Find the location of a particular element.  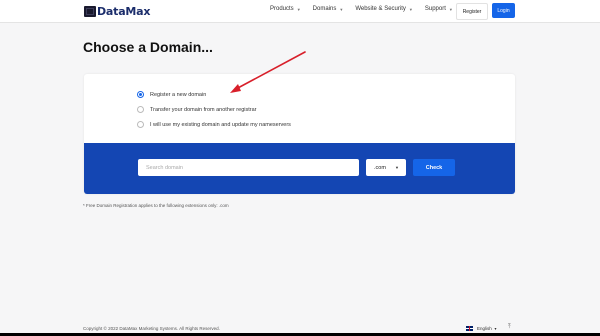

language-selector: English ▼ is located at coordinates (481, 328).